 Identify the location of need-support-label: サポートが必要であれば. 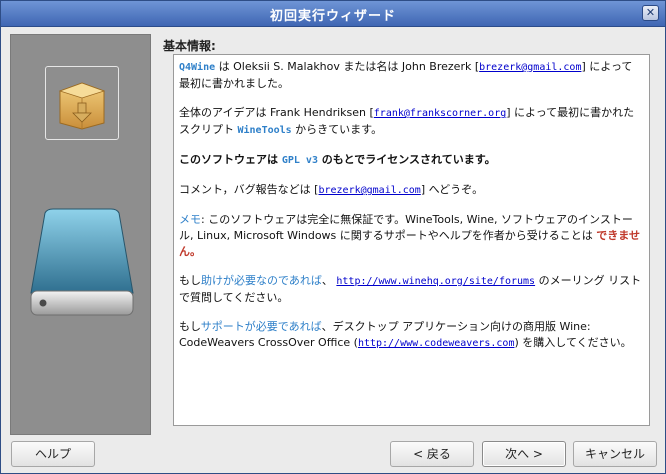
(261, 326).